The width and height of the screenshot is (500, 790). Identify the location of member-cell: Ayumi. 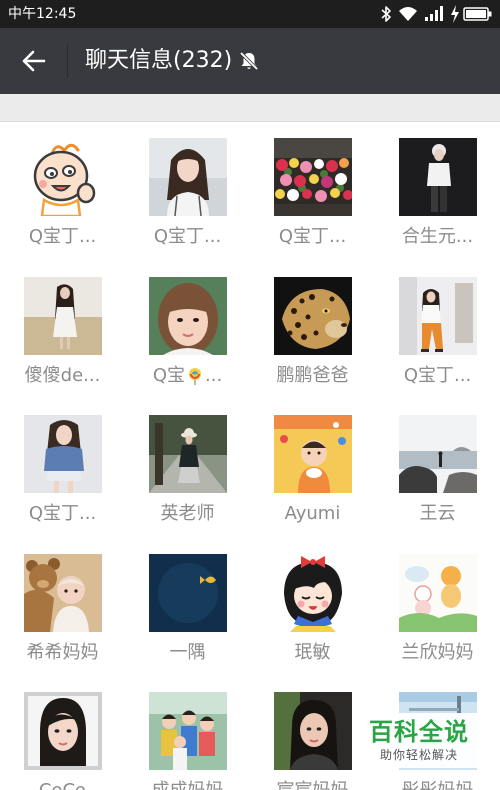
(312, 484).